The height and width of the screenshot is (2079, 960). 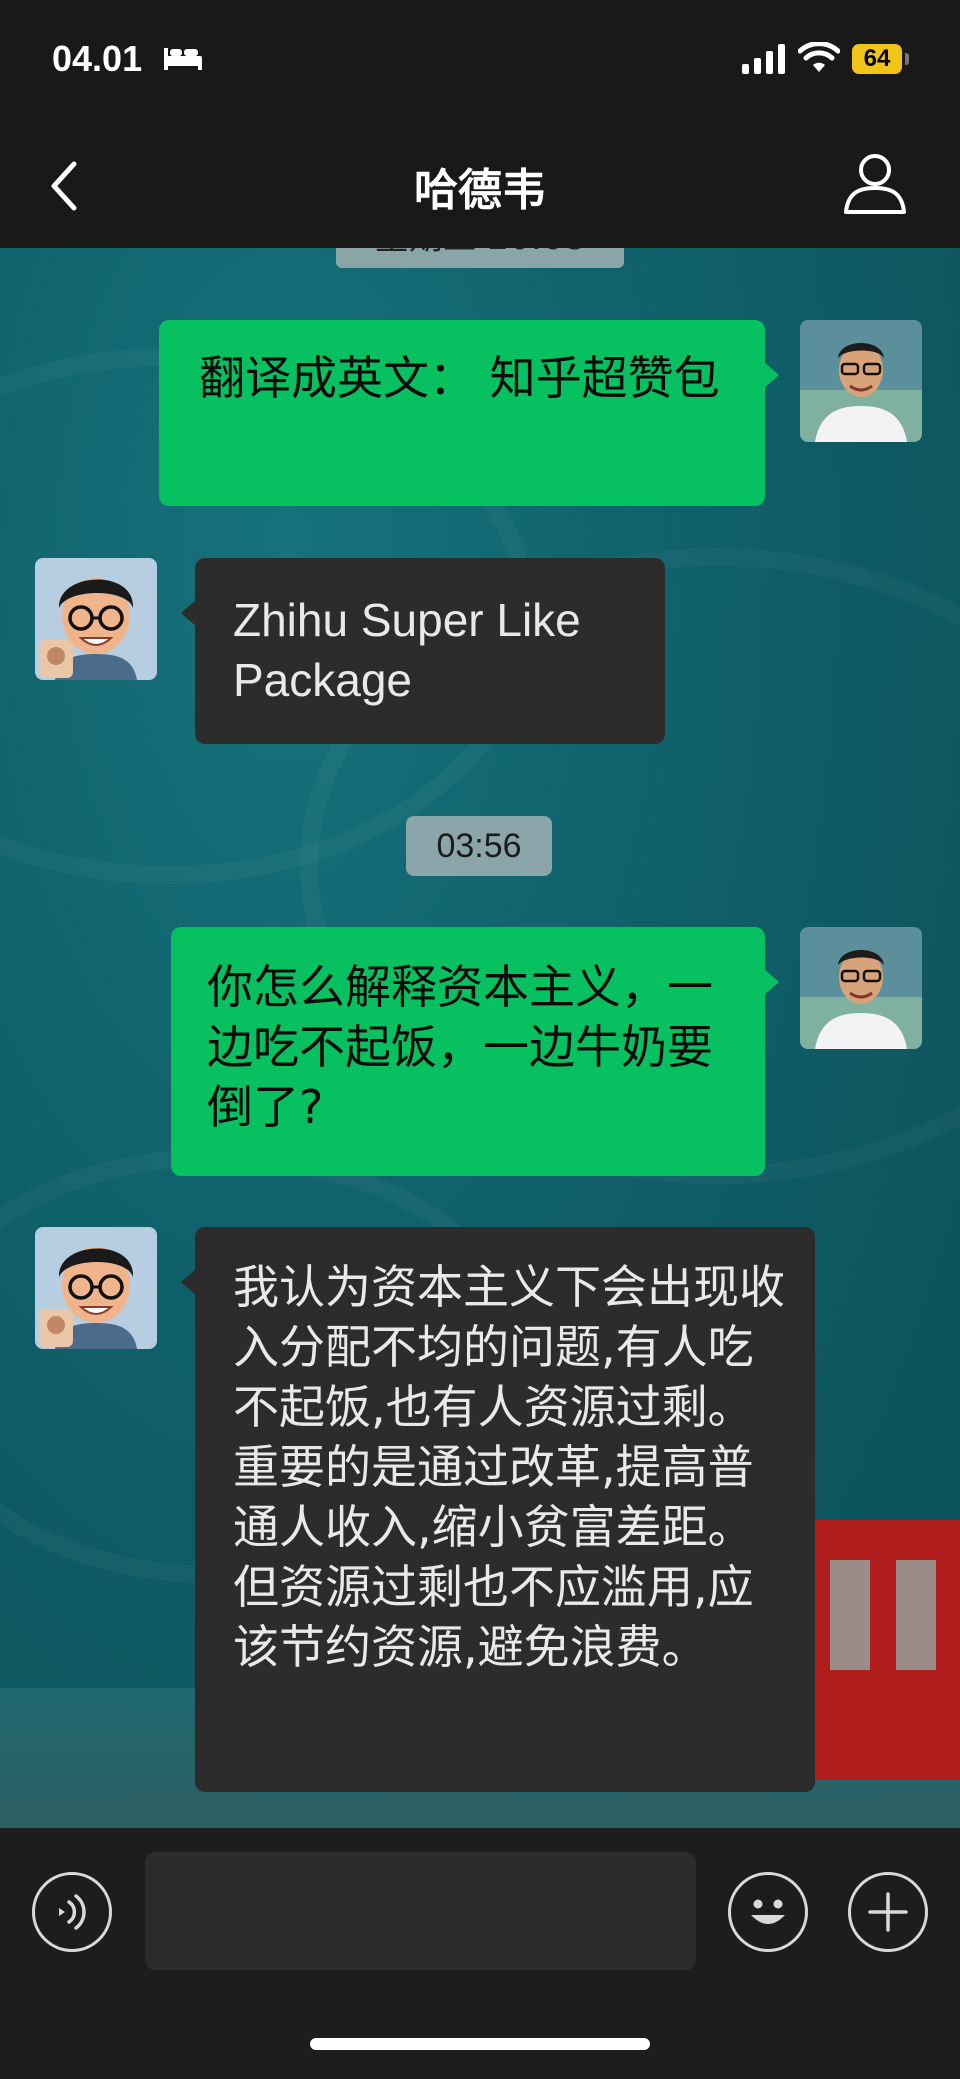 What do you see at coordinates (480, 59) in the screenshot?
I see `status-bar: 04.01 64` at bounding box center [480, 59].